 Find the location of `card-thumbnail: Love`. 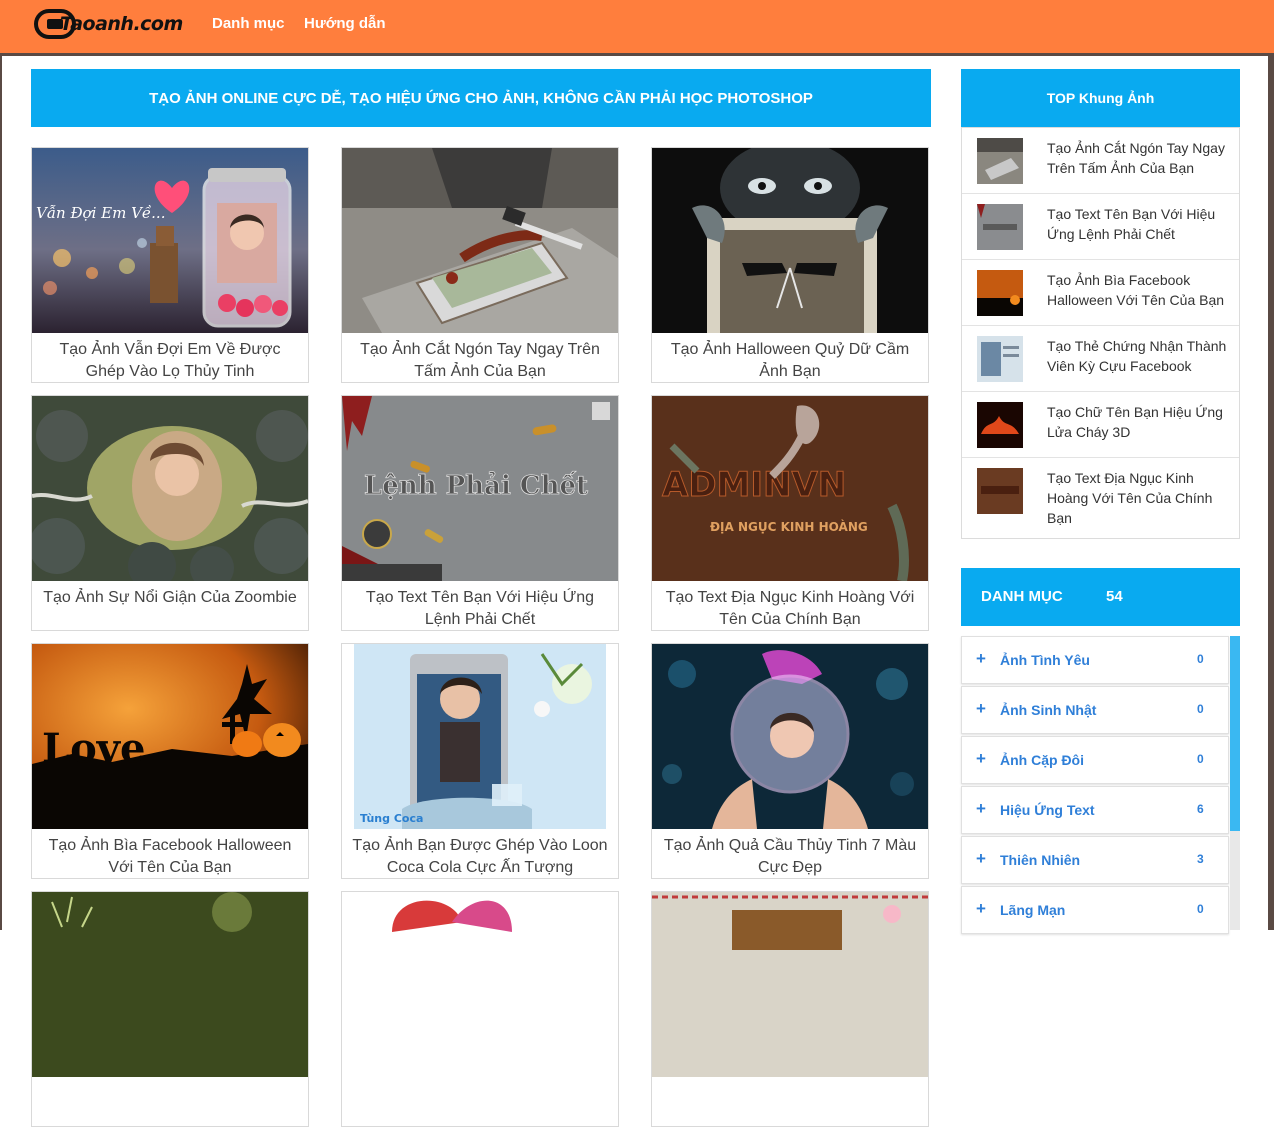

card-thumbnail: Love is located at coordinates (170, 736).